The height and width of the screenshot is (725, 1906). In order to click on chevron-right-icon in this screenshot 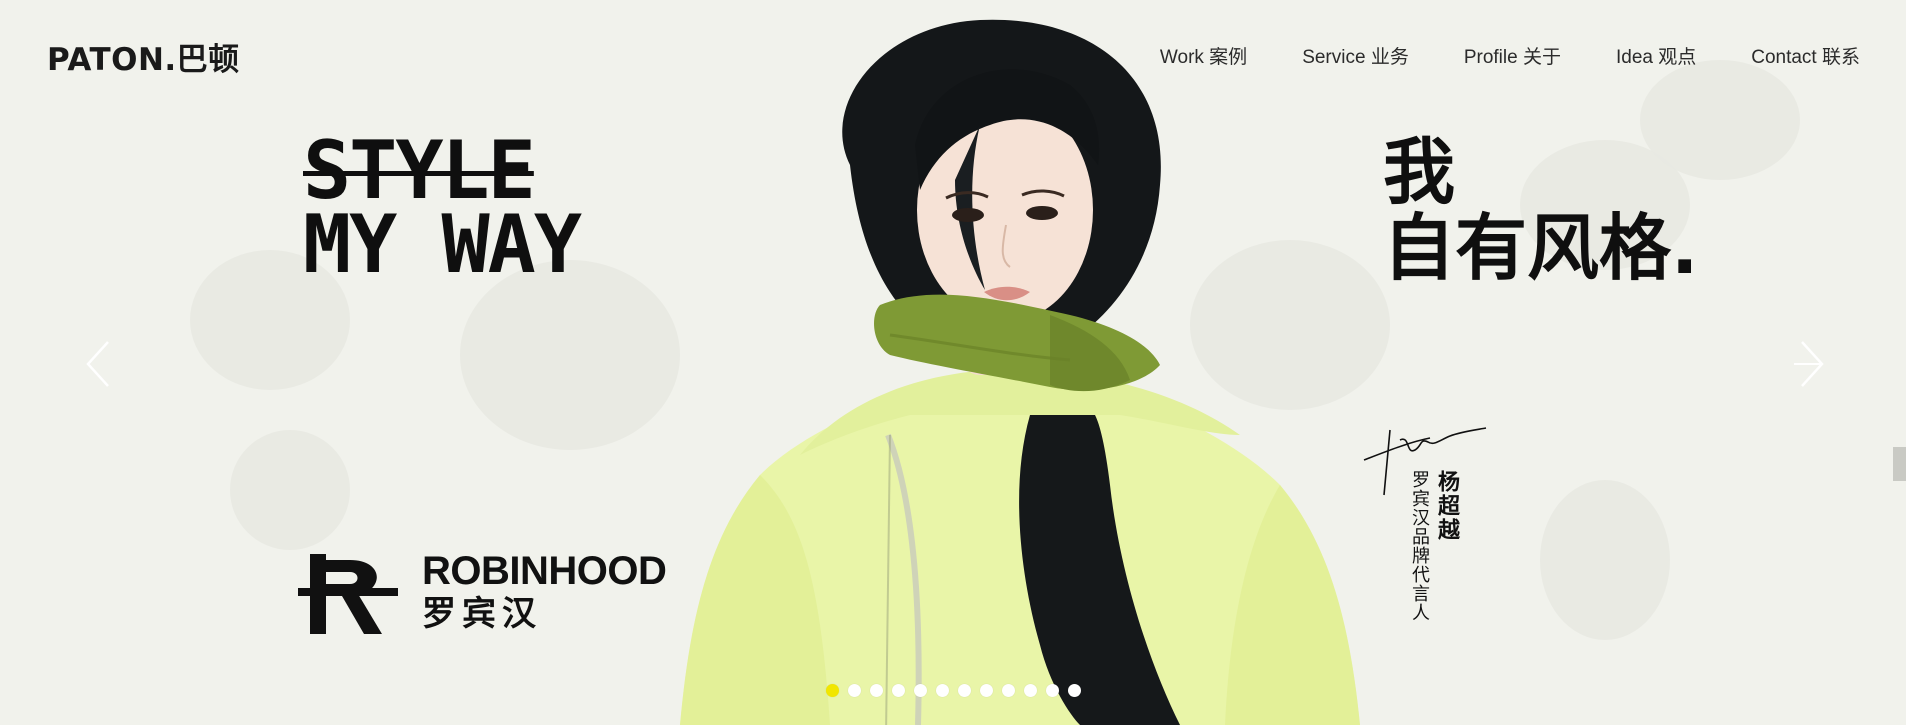, I will do `click(1810, 364)`.